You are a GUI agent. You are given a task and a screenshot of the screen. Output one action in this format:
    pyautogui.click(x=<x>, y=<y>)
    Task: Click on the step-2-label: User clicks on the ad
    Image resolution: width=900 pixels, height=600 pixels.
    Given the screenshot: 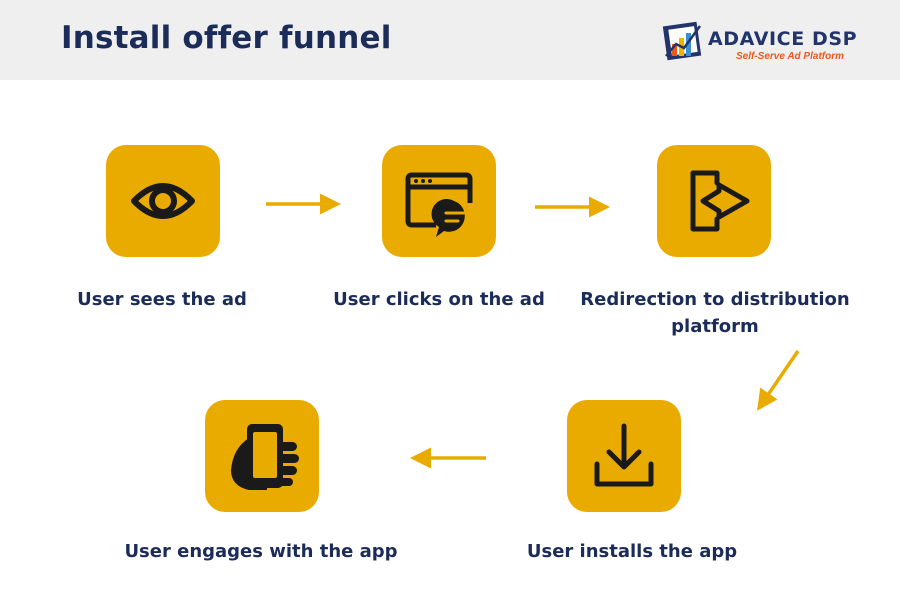 What is the action you would take?
    pyautogui.click(x=439, y=299)
    